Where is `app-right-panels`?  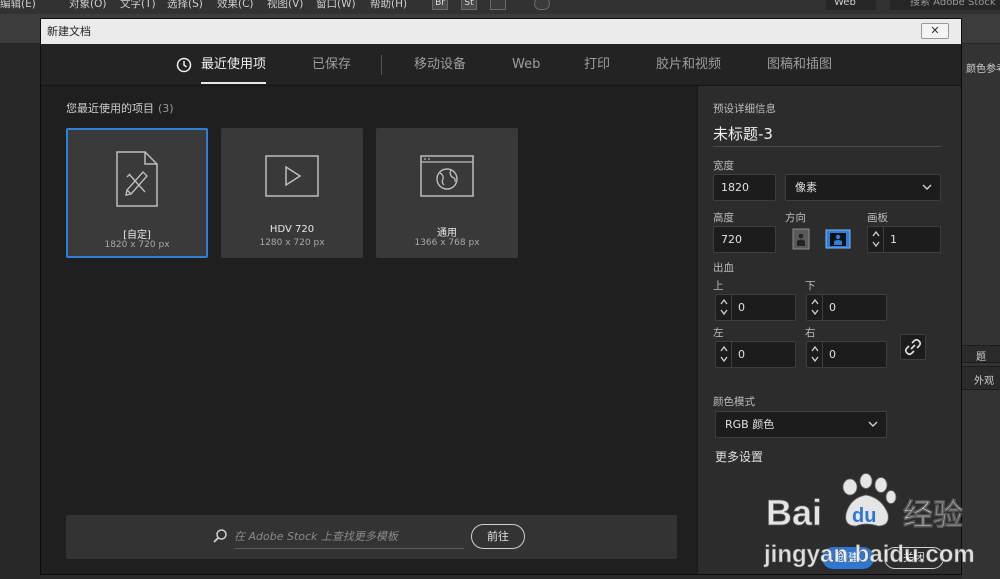
app-right-panels is located at coordinates (981, 311).